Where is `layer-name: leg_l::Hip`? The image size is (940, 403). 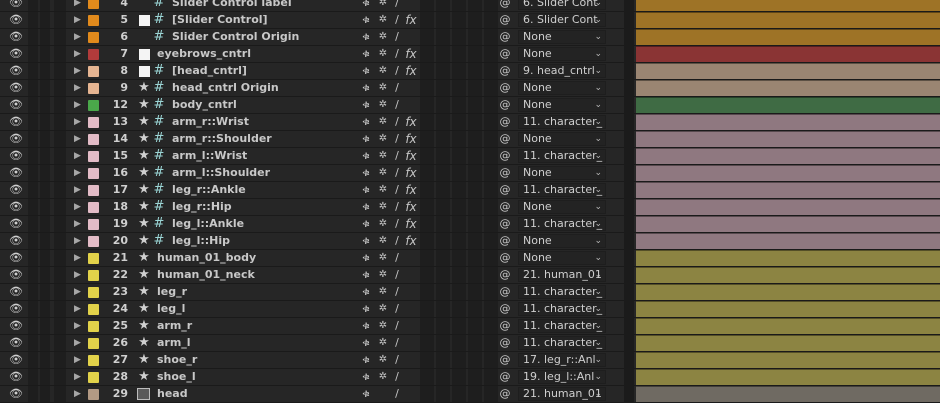 layer-name: leg_l::Hip is located at coordinates (264, 241).